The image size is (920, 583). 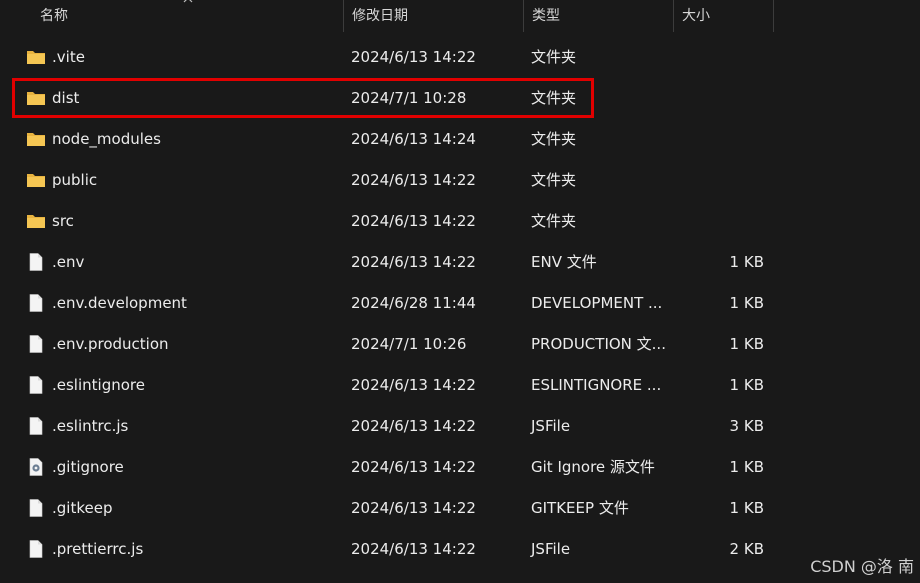 What do you see at coordinates (88, 467) in the screenshot?
I see `file-name: .gitignore` at bounding box center [88, 467].